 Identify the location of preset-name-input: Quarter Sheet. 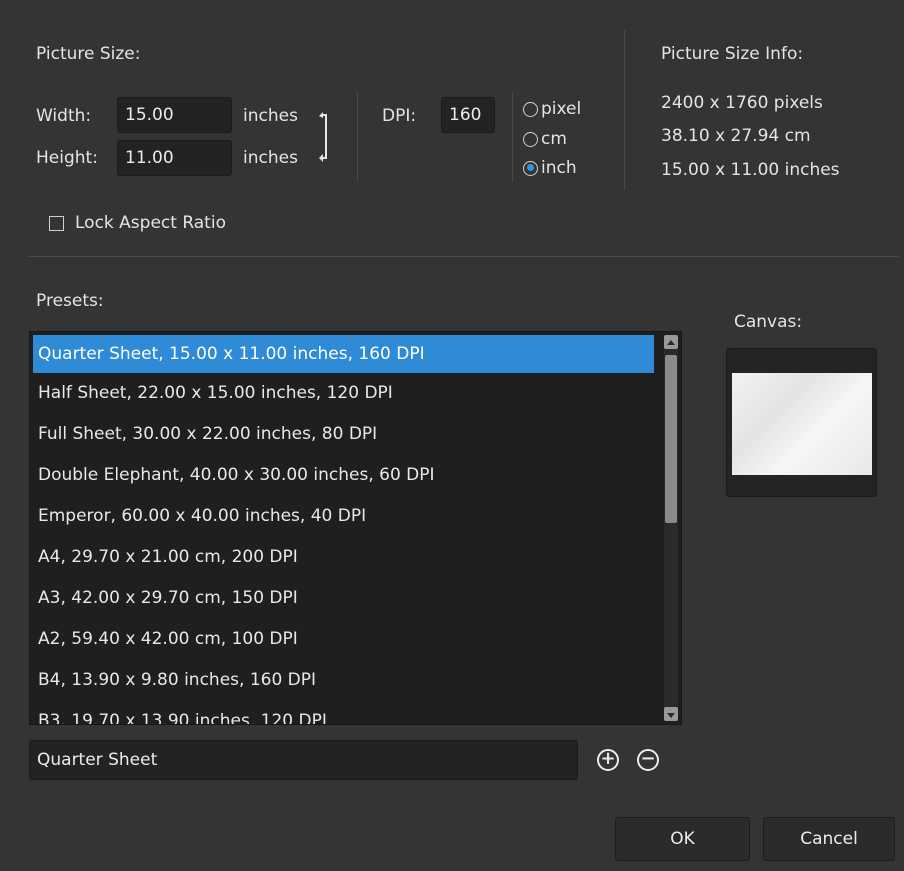
(303, 760).